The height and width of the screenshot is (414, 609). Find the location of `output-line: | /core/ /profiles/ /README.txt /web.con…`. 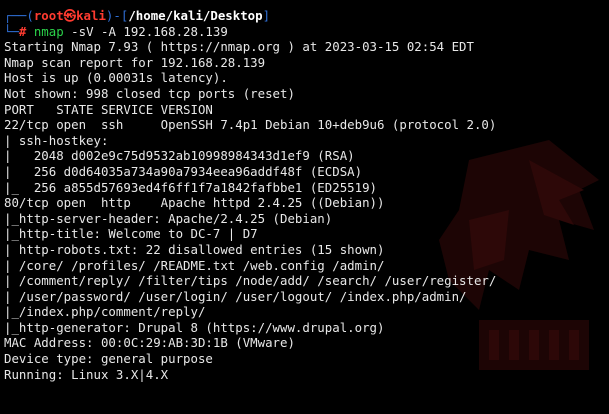

output-line: | /core/ /profiles/ /README.txt /web.con… is located at coordinates (198, 265).